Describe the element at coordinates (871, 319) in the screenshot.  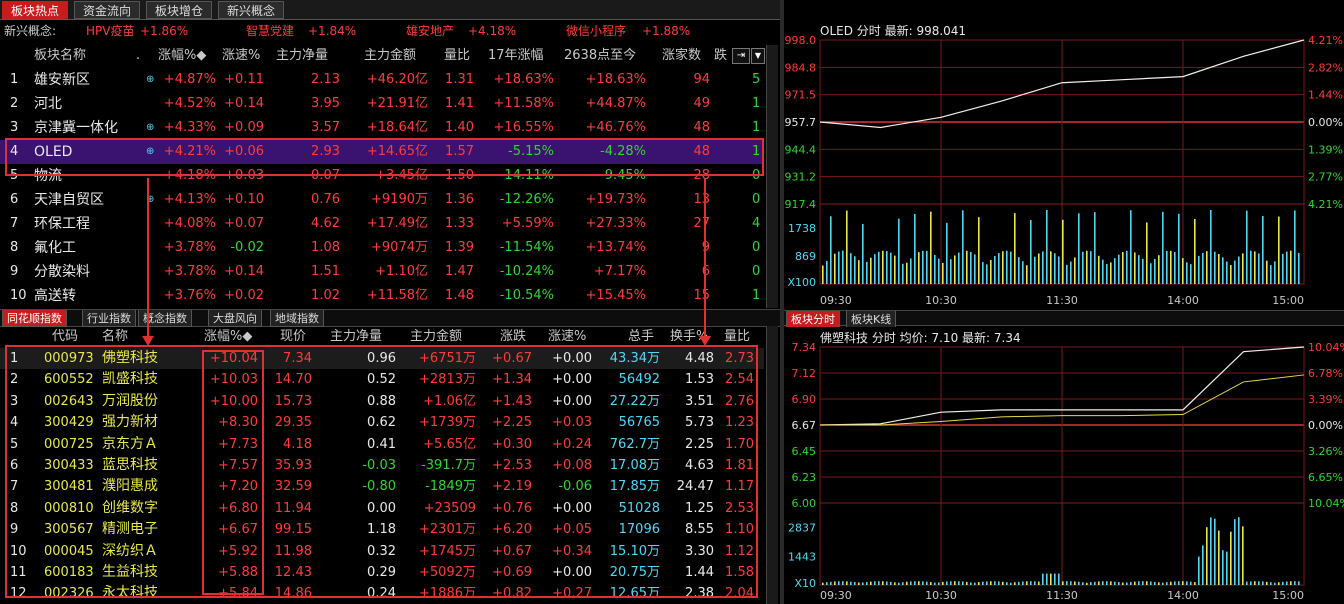
I see `tab-sector-kline: 板块K线` at that location.